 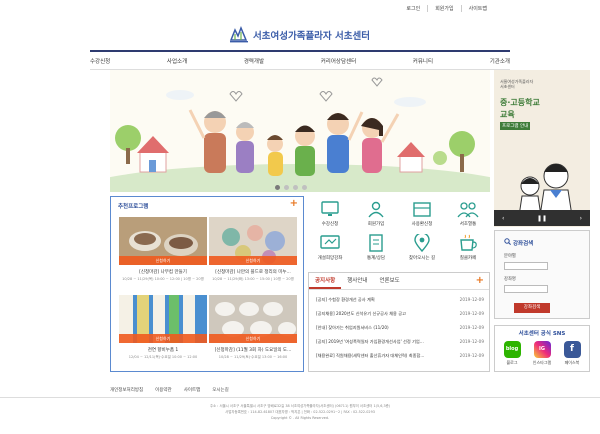 What do you see at coordinates (325, 281) in the screenshot?
I see `tab-notice: 공지사항` at bounding box center [325, 281].